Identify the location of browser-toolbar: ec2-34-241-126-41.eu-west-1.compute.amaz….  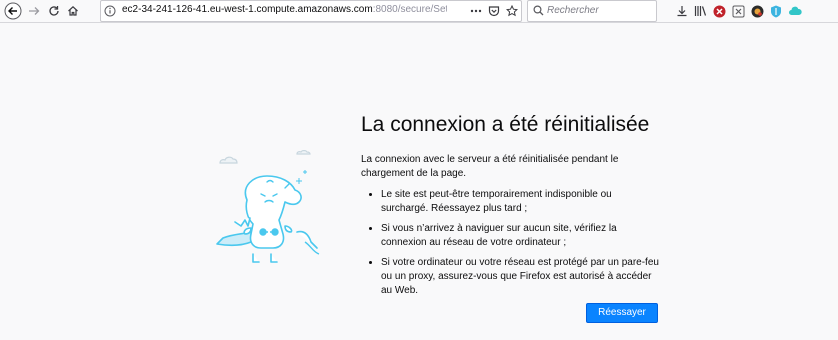
(419, 11).